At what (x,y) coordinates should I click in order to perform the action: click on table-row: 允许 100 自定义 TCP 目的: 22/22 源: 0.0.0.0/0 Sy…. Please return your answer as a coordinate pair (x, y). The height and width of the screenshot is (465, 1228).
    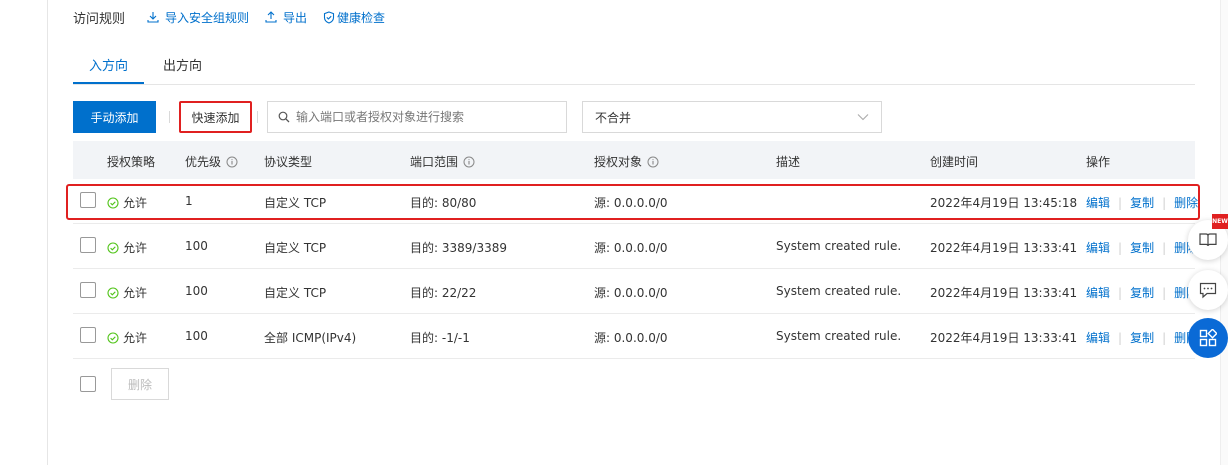
    Looking at the image, I should click on (635, 292).